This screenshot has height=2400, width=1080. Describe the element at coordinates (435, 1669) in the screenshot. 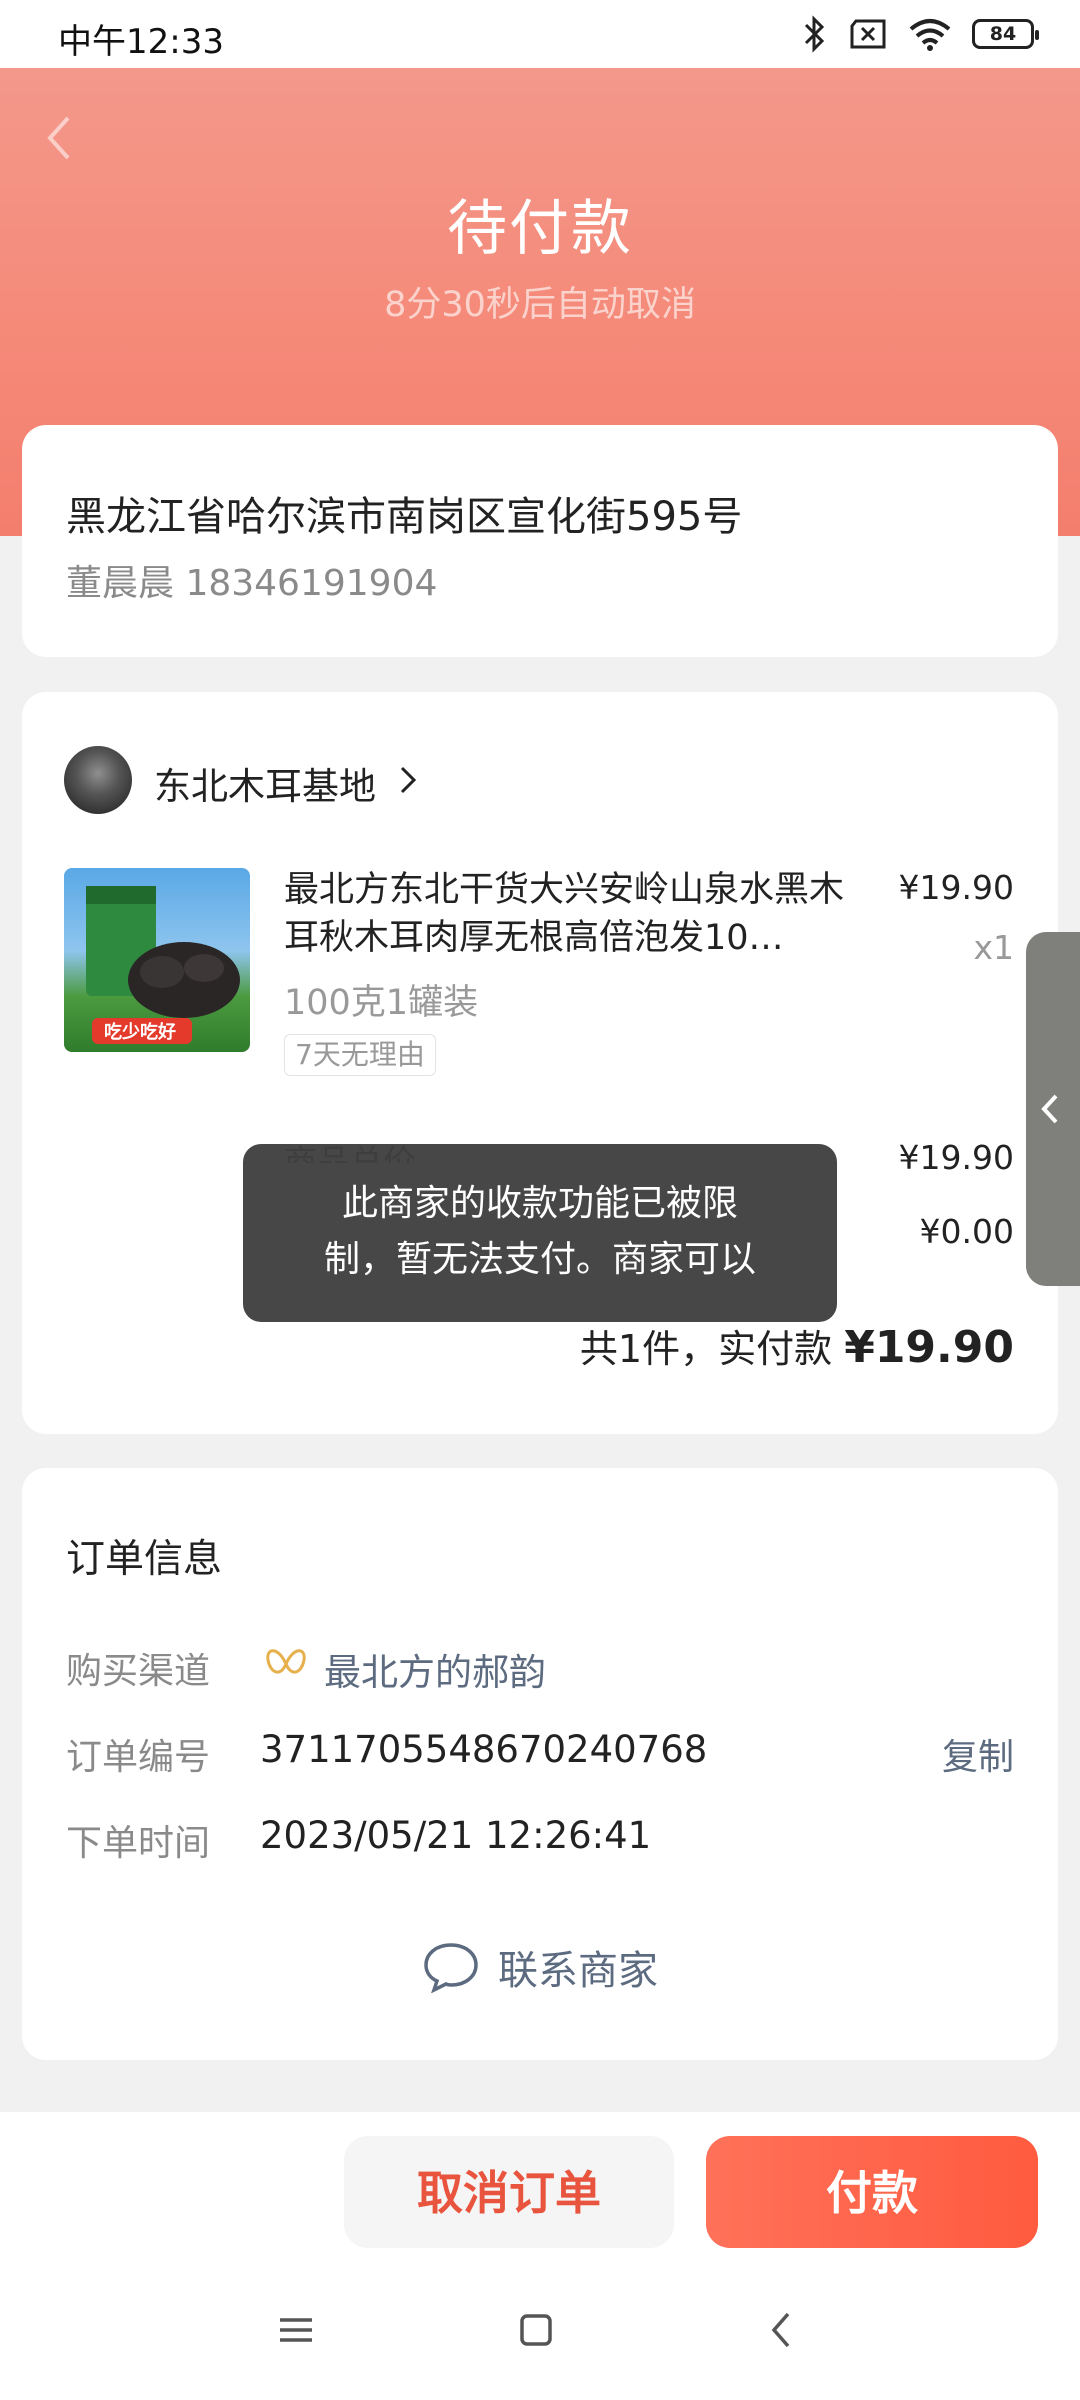

I see `channel-value: 最北方的郝韵` at that location.